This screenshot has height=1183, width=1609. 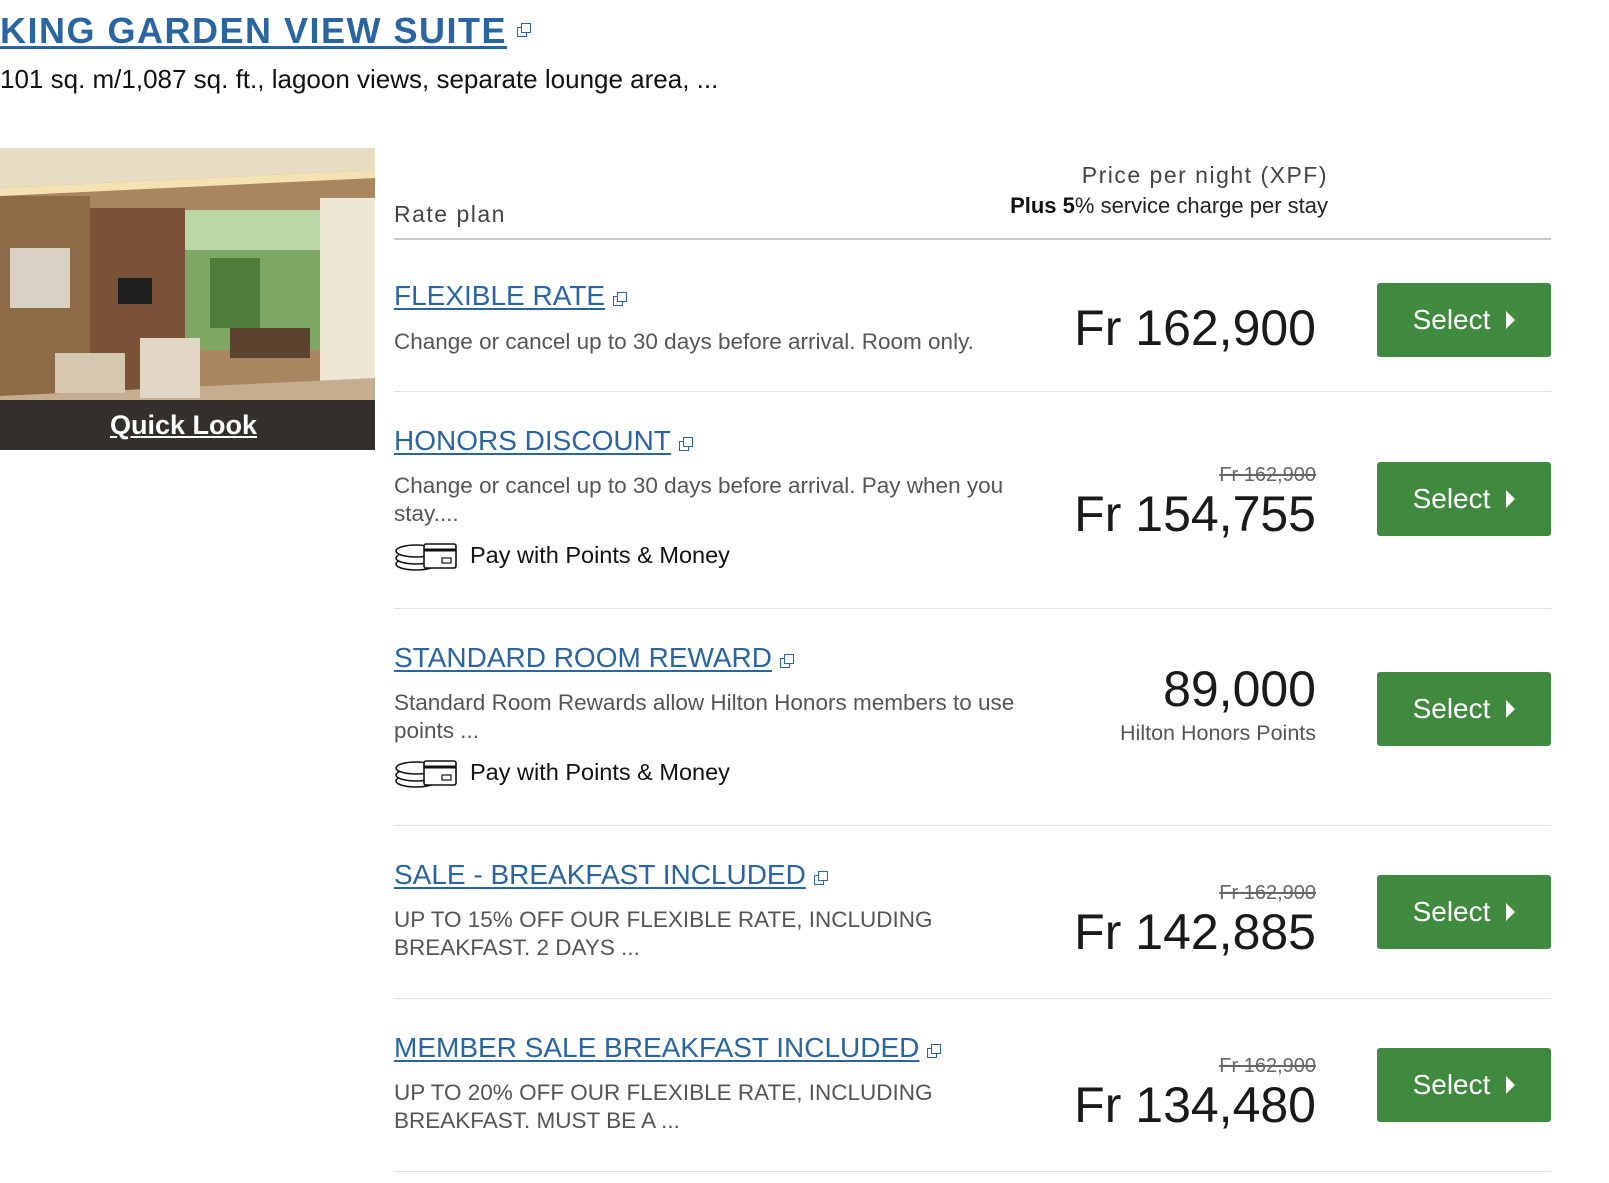 I want to click on price-block: Fr 162,900 Fr 142,885, so click(x=1195, y=921).